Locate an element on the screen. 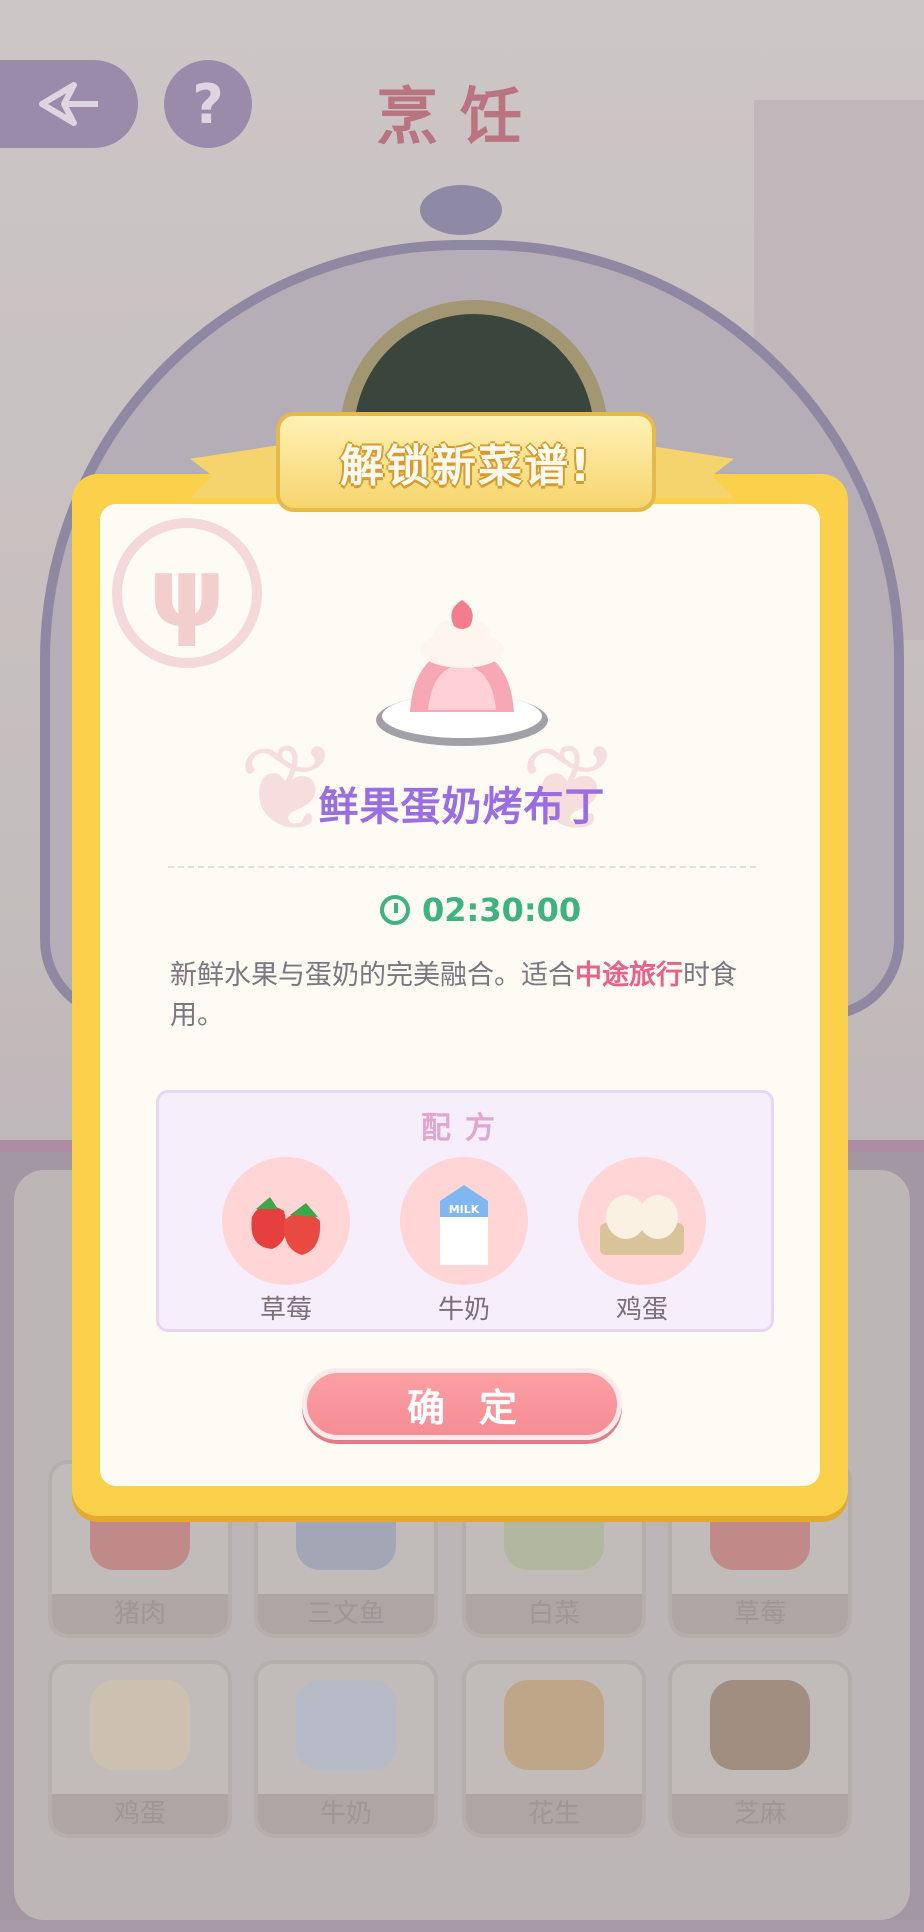  banner-title: 解锁新菜谱! is located at coordinates (466, 466).